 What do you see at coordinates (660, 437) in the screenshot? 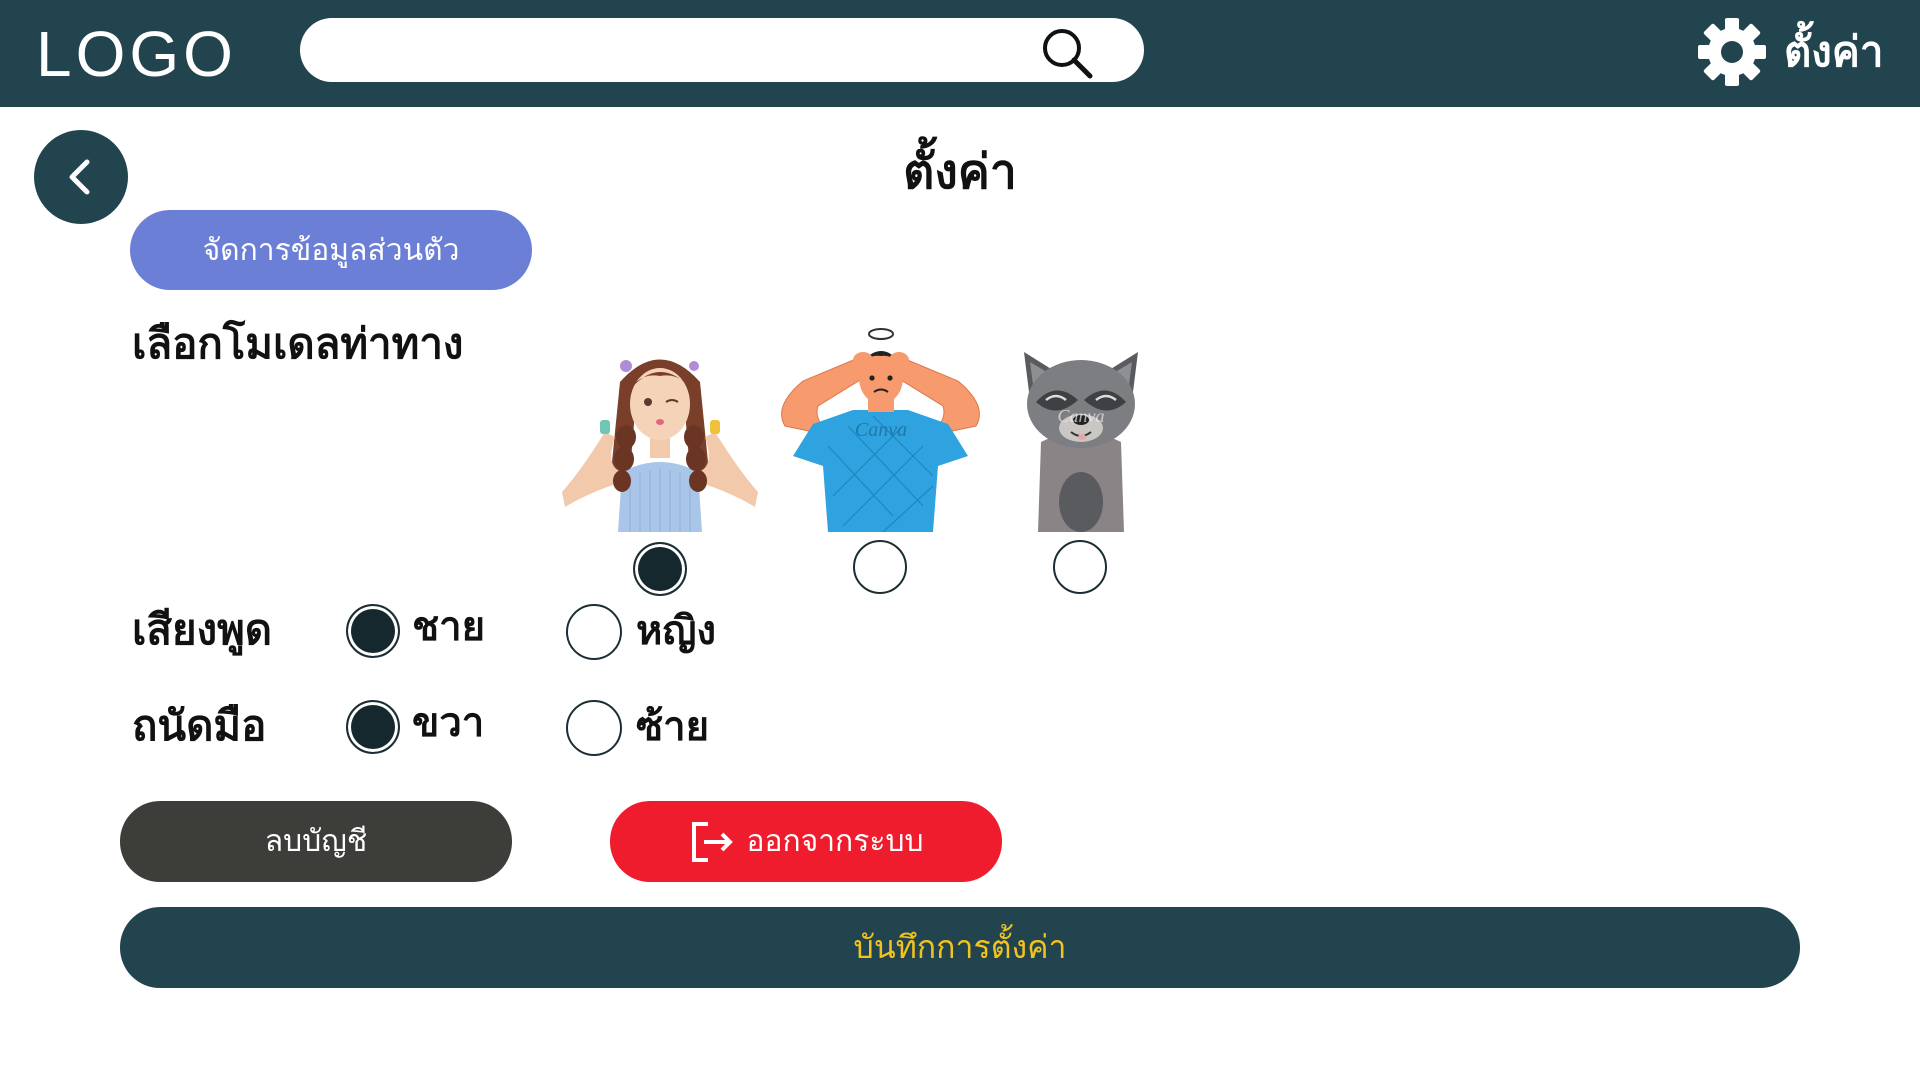
I see `girl-character-image` at bounding box center [660, 437].